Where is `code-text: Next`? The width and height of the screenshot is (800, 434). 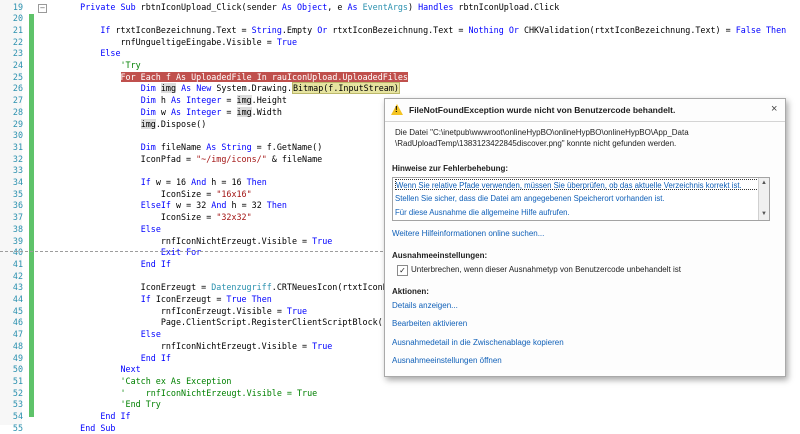
code-text: Next is located at coordinates (130, 369).